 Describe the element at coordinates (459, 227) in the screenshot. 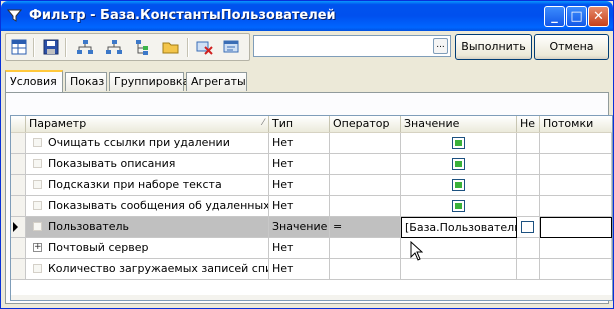

I see `cell-value: [База.Пользователь]` at that location.